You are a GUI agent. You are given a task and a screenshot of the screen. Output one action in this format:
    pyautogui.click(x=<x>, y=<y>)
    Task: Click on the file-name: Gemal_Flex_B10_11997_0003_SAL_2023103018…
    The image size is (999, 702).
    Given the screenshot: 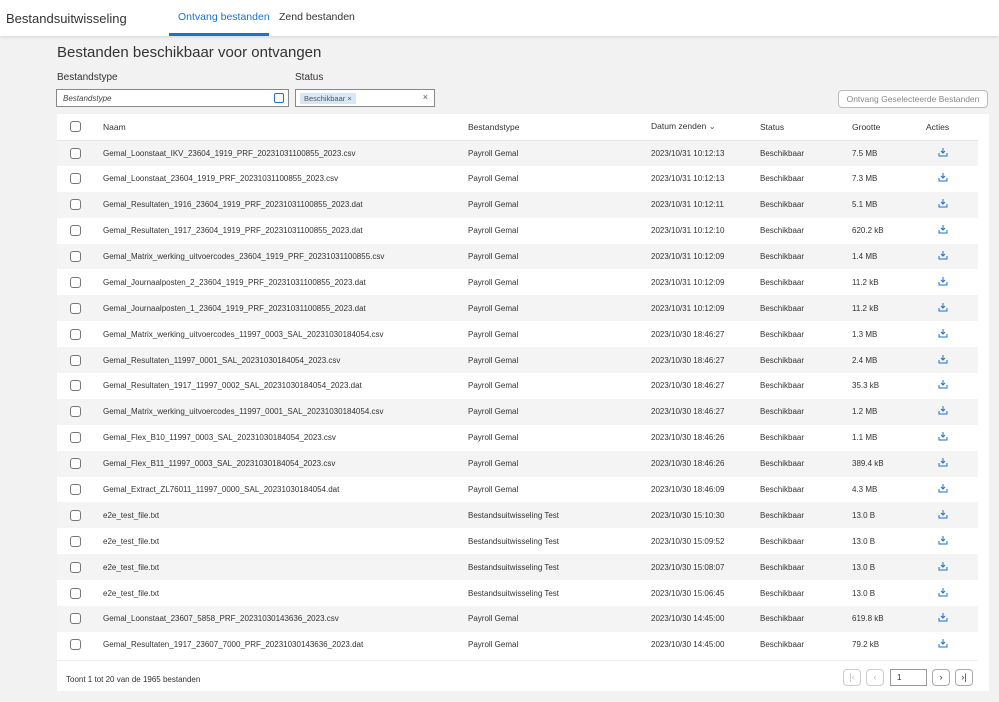 What is the action you would take?
    pyautogui.click(x=219, y=438)
    